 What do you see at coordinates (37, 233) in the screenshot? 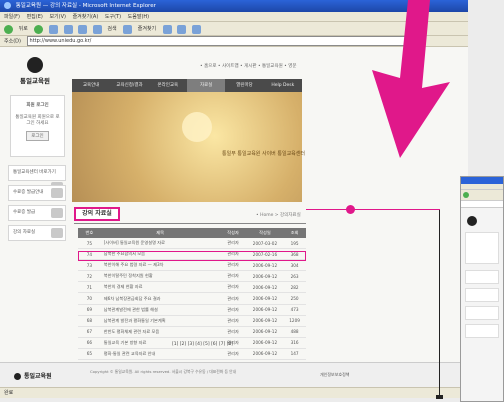
I see `side-item-lecture-archive: 강의 자료실` at bounding box center [37, 233].